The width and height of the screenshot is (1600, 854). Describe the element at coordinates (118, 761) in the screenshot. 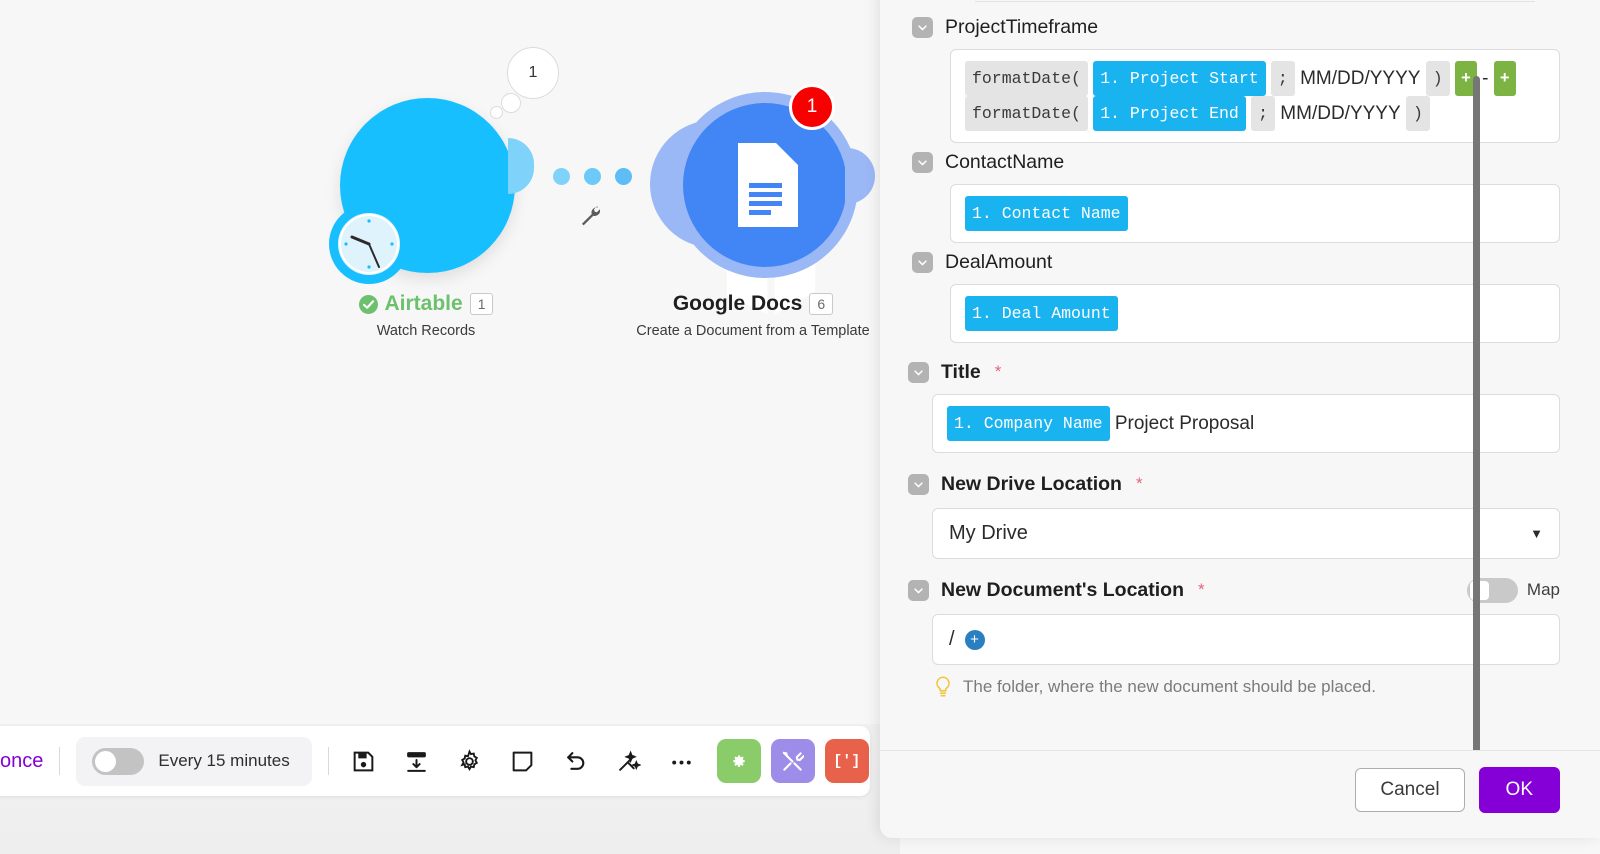

I see `schedule-toggle` at that location.